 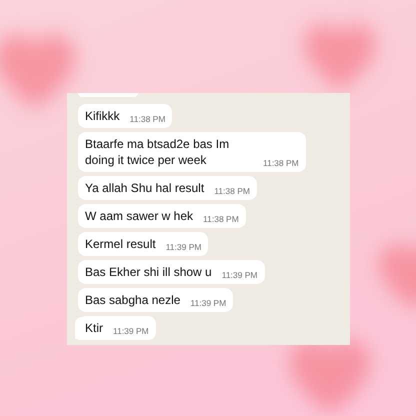 What do you see at coordinates (120, 244) in the screenshot?
I see `message-text: Kermel result` at bounding box center [120, 244].